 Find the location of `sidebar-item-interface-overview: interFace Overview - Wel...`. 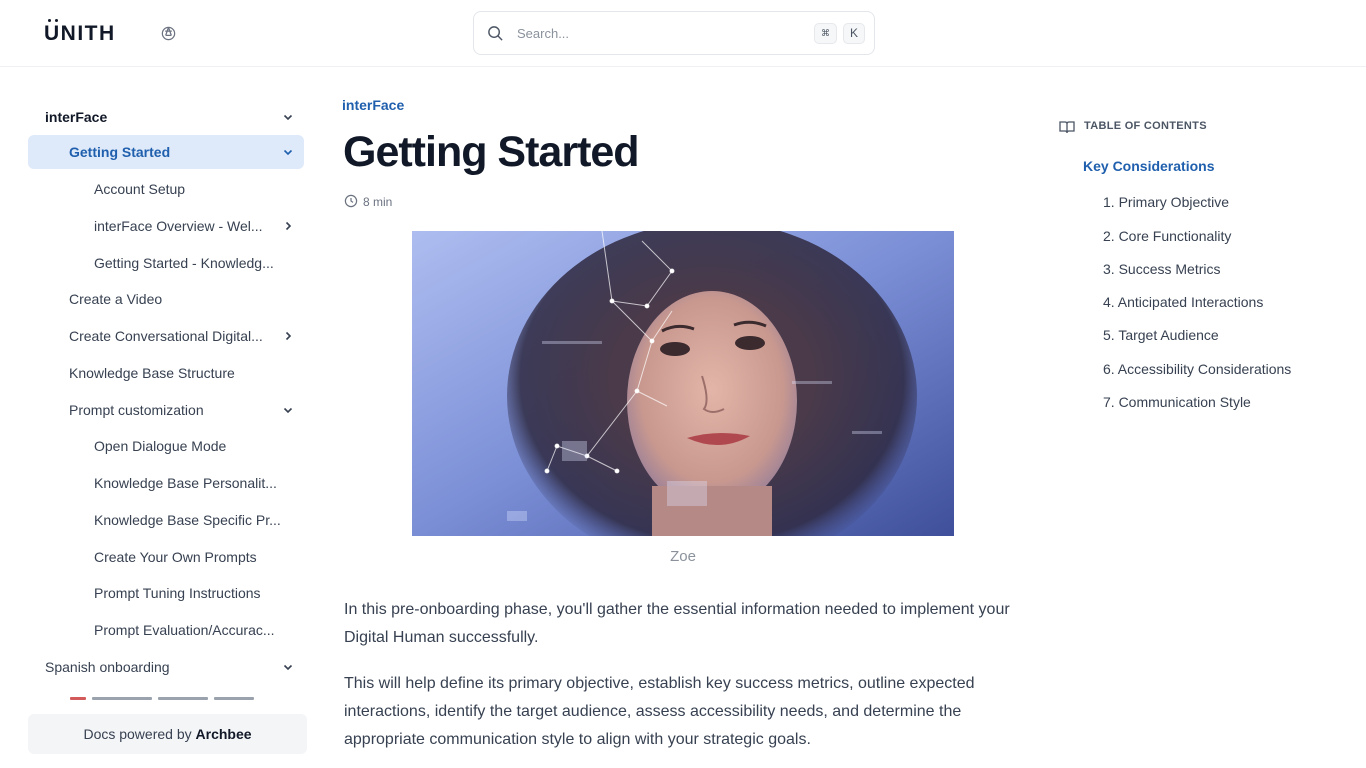

sidebar-item-interface-overview: interFace Overview - Wel... is located at coordinates (166, 226).